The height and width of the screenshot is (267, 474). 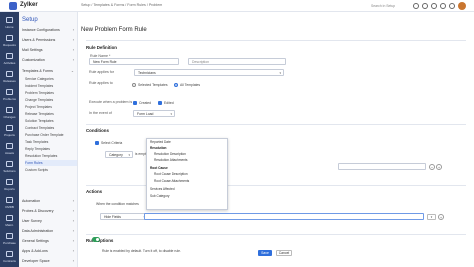 I want to click on select-criteria-label: Select Criteria, so click(x=112, y=142).